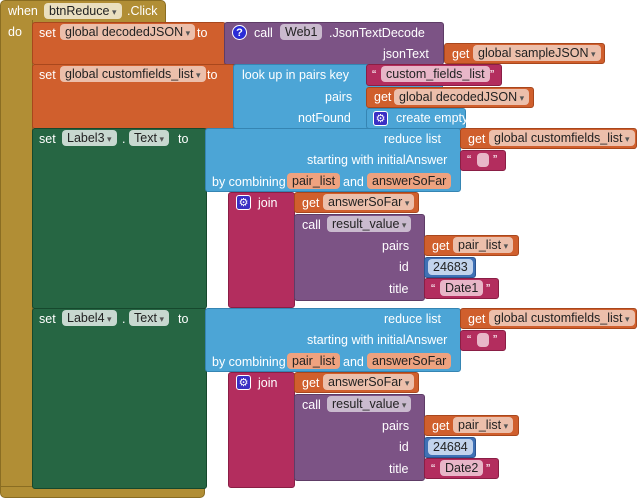 This screenshot has width=638, height=500. I want to click on lookup-label: look up in pairs key, so click(296, 75).